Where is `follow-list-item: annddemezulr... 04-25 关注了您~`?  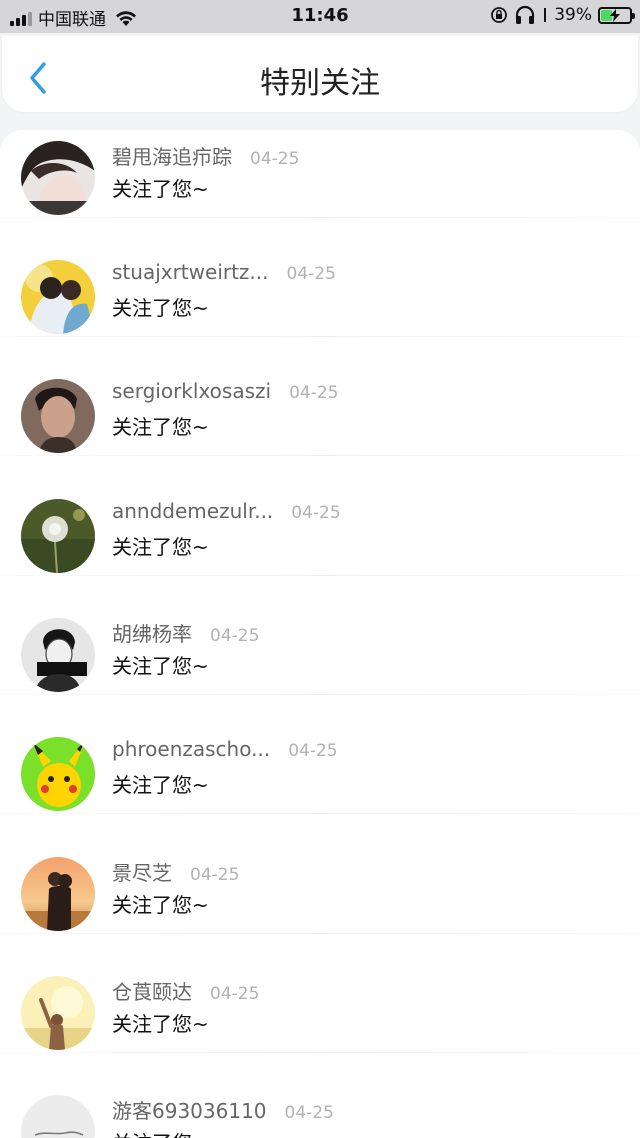 follow-list-item: annddemezulr... 04-25 关注了您~ is located at coordinates (320, 516).